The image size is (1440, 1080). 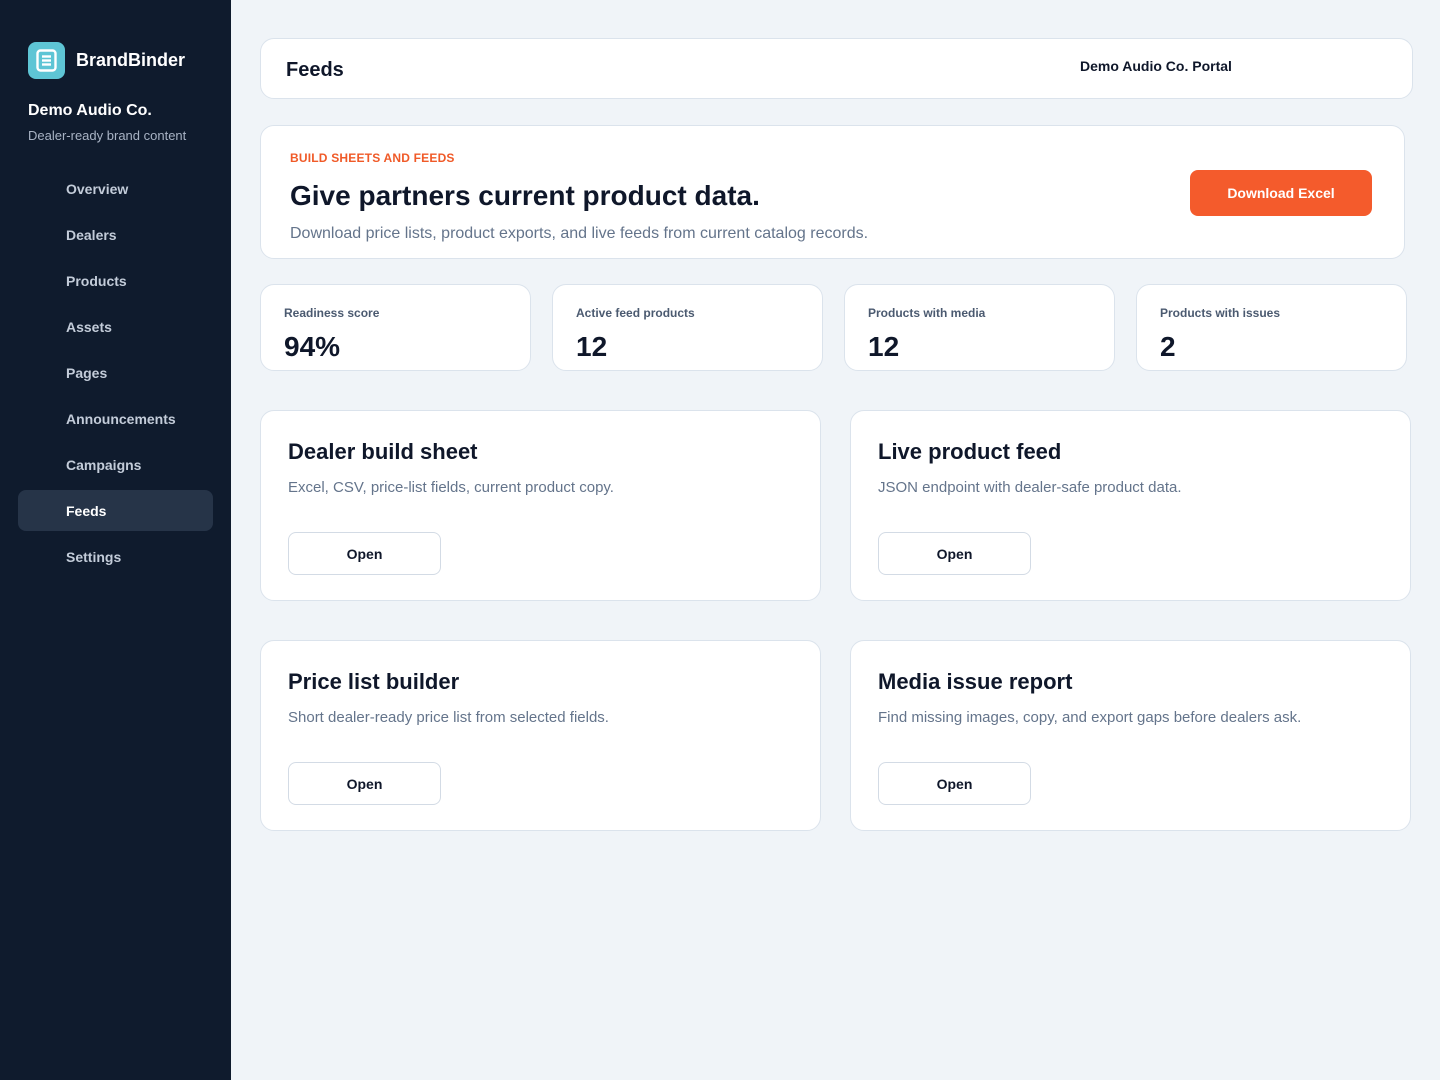 I want to click on stat-products-with-media: Products with media 12, so click(x=979, y=327).